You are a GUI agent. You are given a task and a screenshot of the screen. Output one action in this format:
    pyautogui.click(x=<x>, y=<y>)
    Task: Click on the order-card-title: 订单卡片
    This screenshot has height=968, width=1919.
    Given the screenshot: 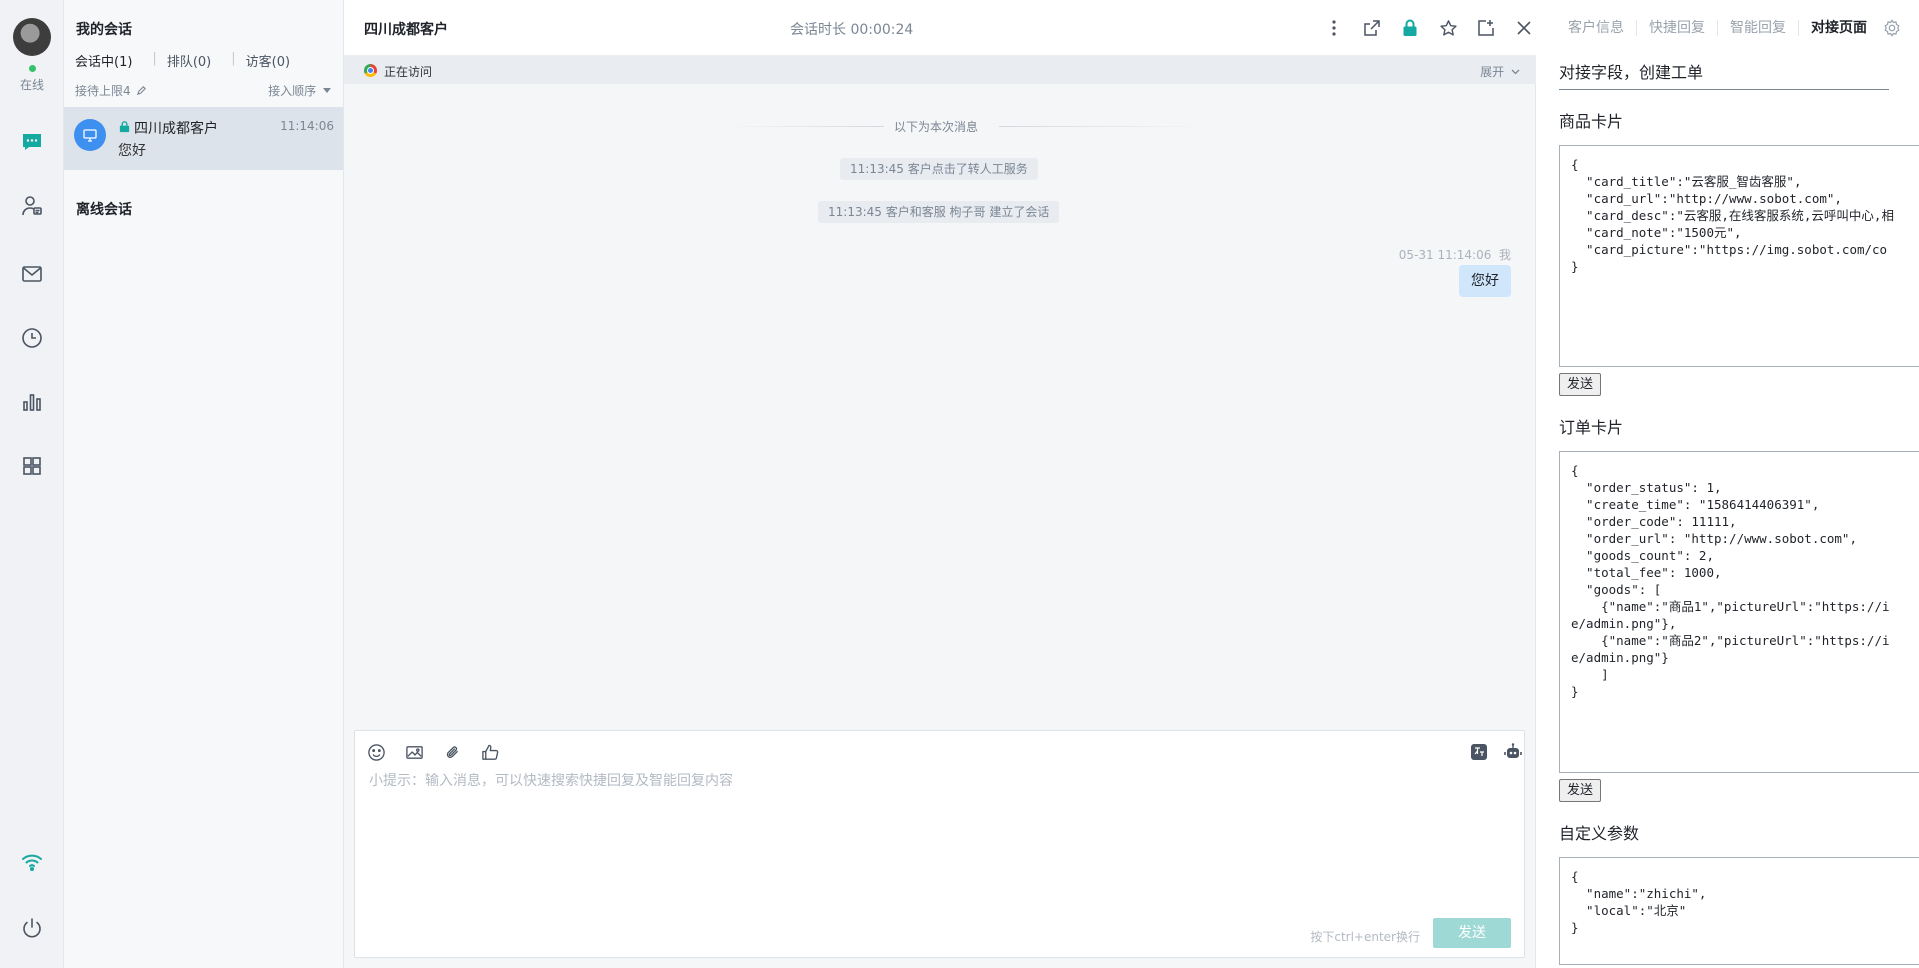 What is the action you would take?
    pyautogui.click(x=1591, y=427)
    